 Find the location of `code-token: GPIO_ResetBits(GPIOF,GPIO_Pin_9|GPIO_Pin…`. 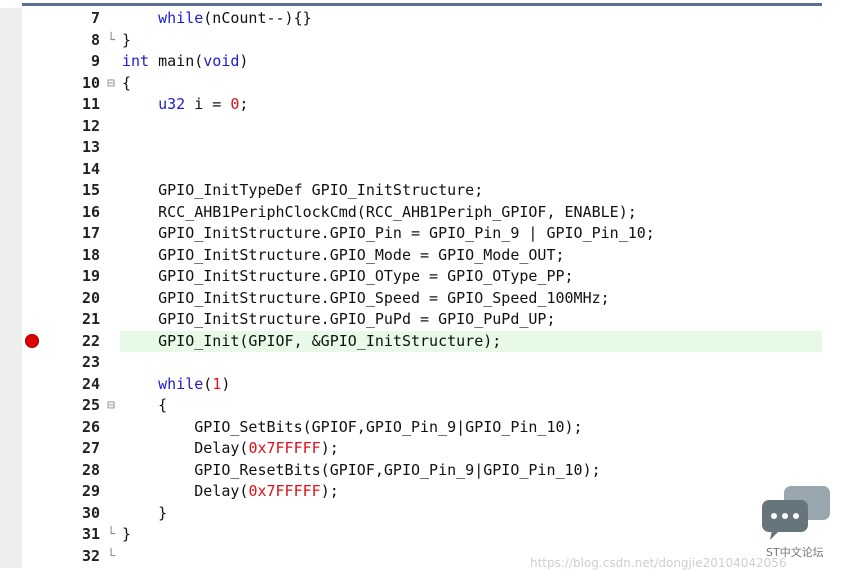

code-token: GPIO_ResetBits(GPIOF,GPIO_Pin_9|GPIO_Pin… is located at coordinates (361, 469).